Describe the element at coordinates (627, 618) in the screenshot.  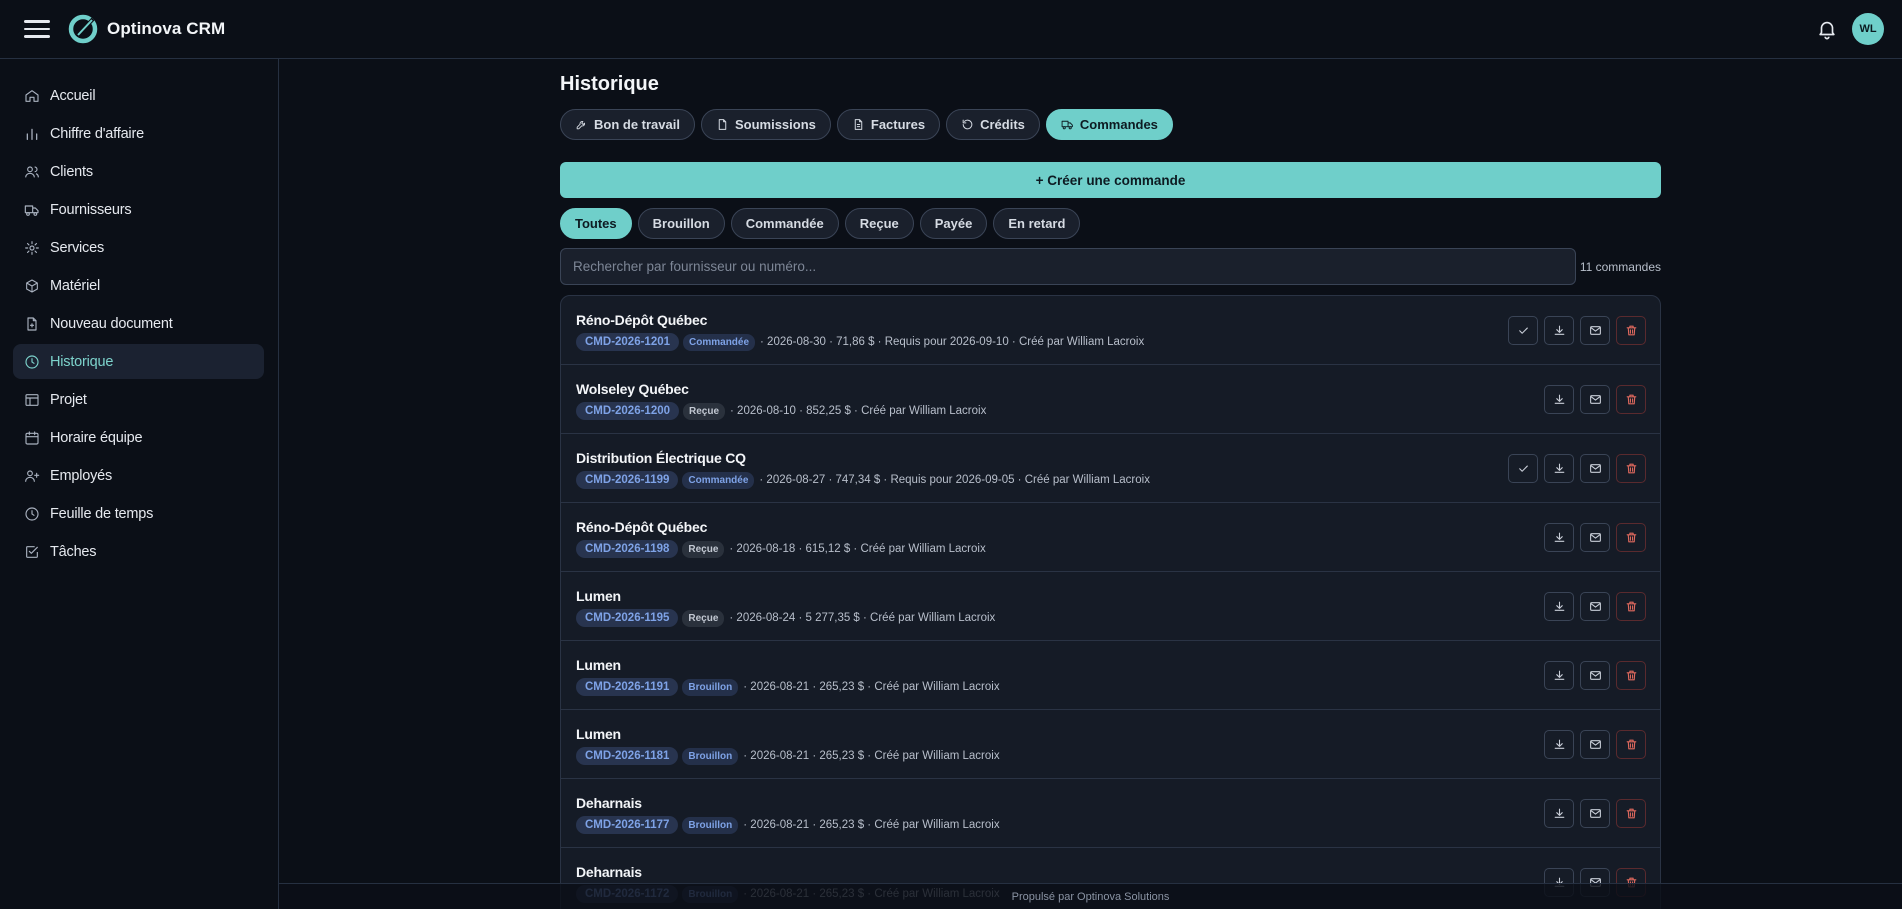
I see `order-code-badge: CMD-2026-1195` at that location.